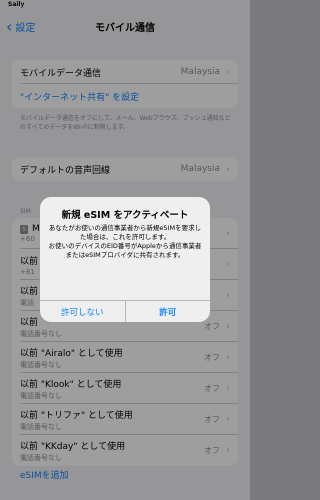  What do you see at coordinates (168, 311) in the screenshot?
I see `allow-button: 許可` at bounding box center [168, 311].